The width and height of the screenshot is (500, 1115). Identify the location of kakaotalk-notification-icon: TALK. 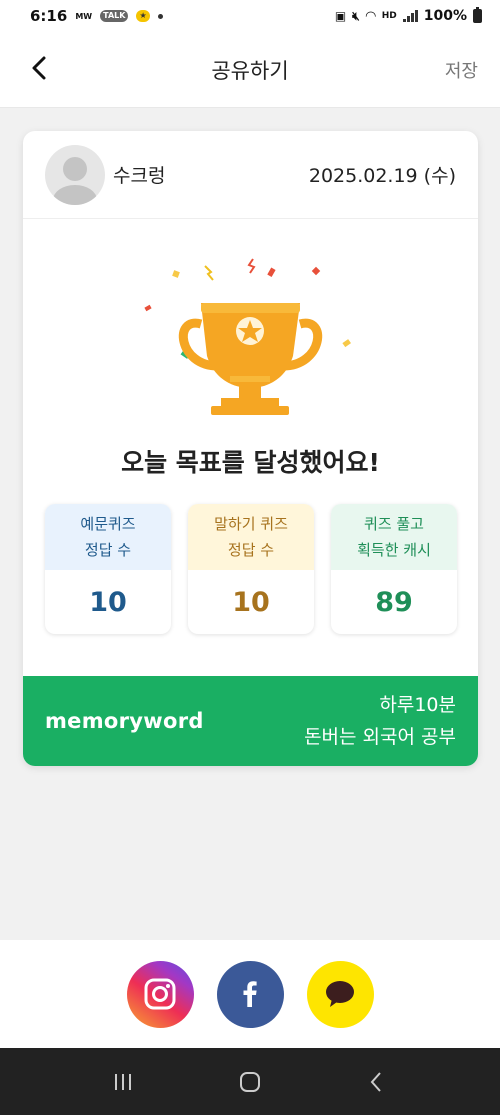
(114, 16).